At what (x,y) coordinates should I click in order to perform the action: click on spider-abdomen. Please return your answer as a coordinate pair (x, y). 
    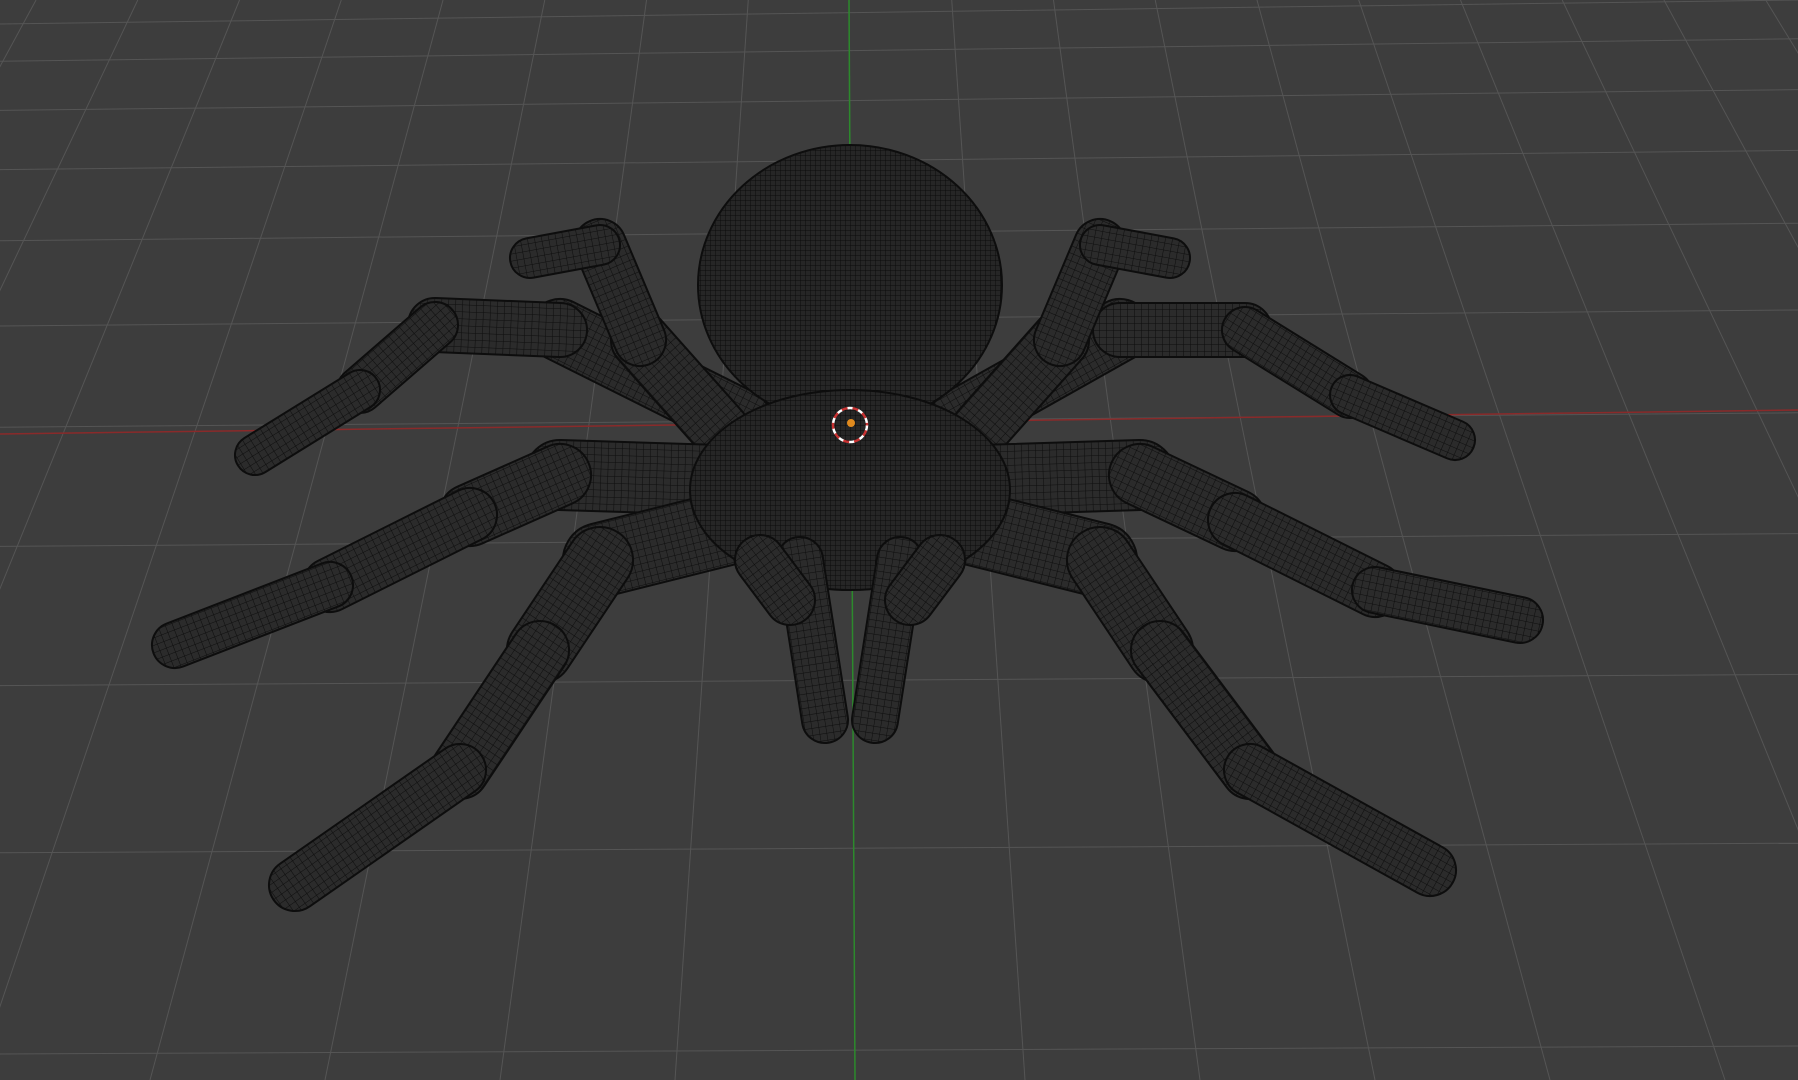
    Looking at the image, I should click on (850, 285).